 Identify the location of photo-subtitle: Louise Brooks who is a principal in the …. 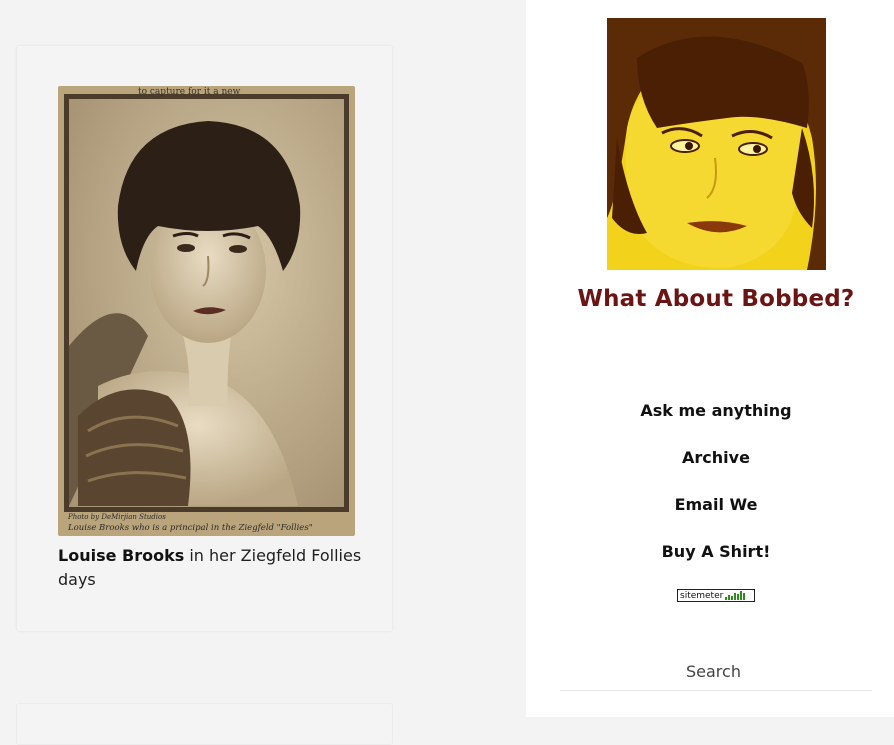
(190, 528).